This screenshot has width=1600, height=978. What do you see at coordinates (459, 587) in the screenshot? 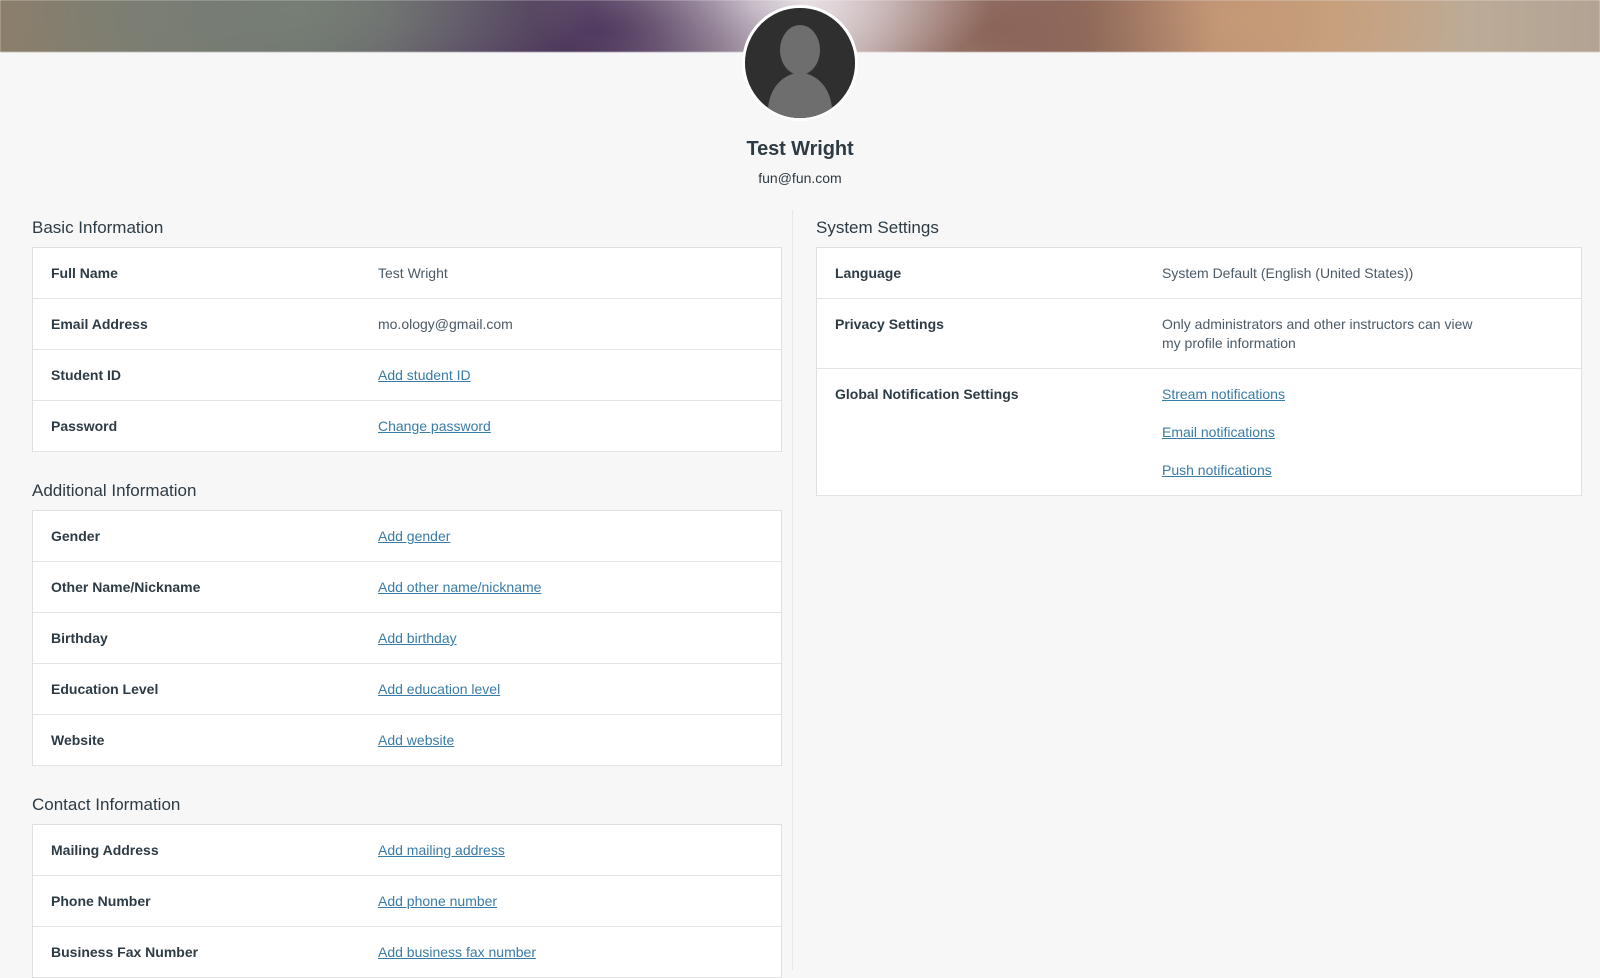
I see `add-other-name-nickname-link: Add other name/nickname` at bounding box center [459, 587].